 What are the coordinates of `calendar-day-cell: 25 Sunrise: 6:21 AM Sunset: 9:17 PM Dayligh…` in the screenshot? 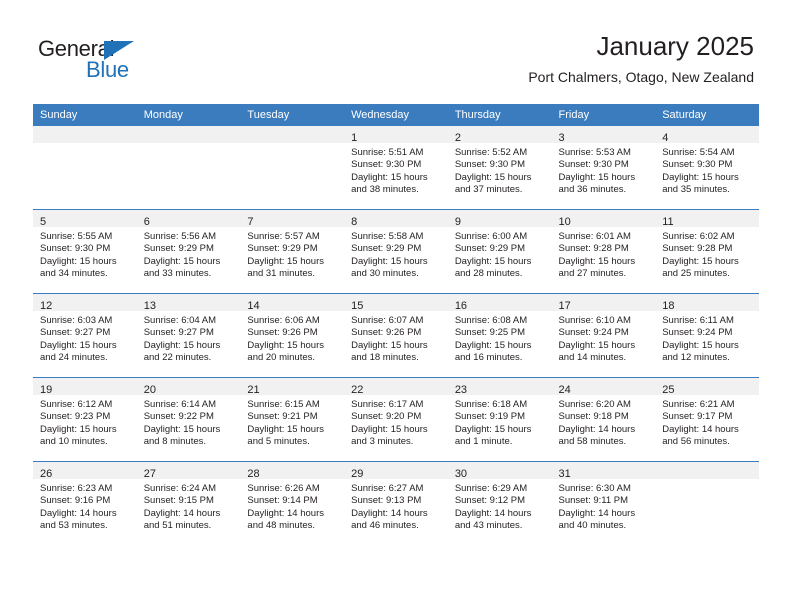 It's located at (707, 419).